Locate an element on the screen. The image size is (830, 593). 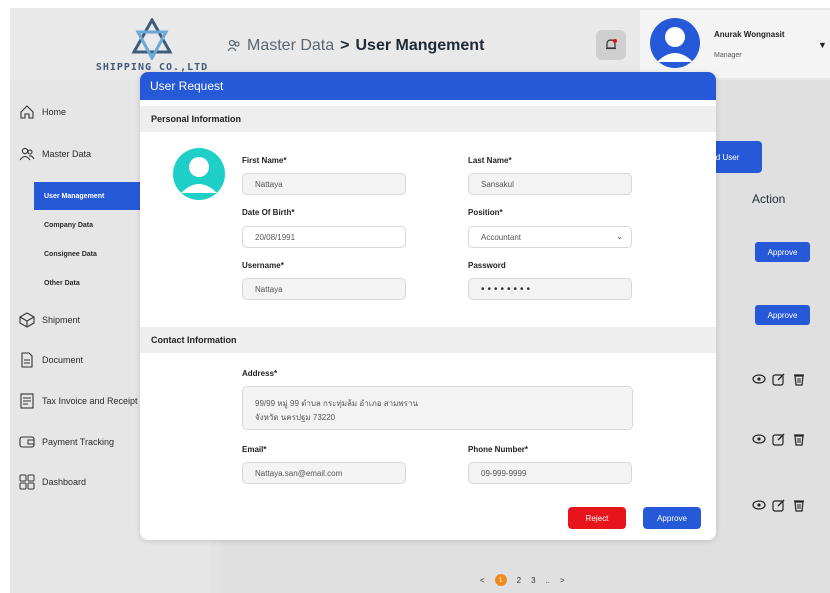
pager-page: 2 is located at coordinates (519, 580).